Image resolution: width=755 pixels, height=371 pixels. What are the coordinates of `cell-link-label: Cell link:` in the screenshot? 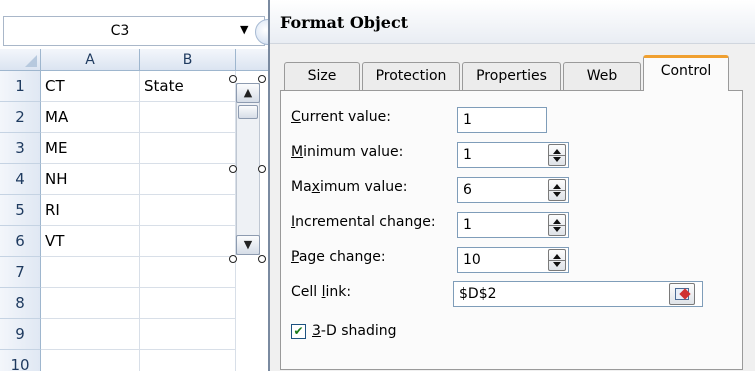 It's located at (321, 292).